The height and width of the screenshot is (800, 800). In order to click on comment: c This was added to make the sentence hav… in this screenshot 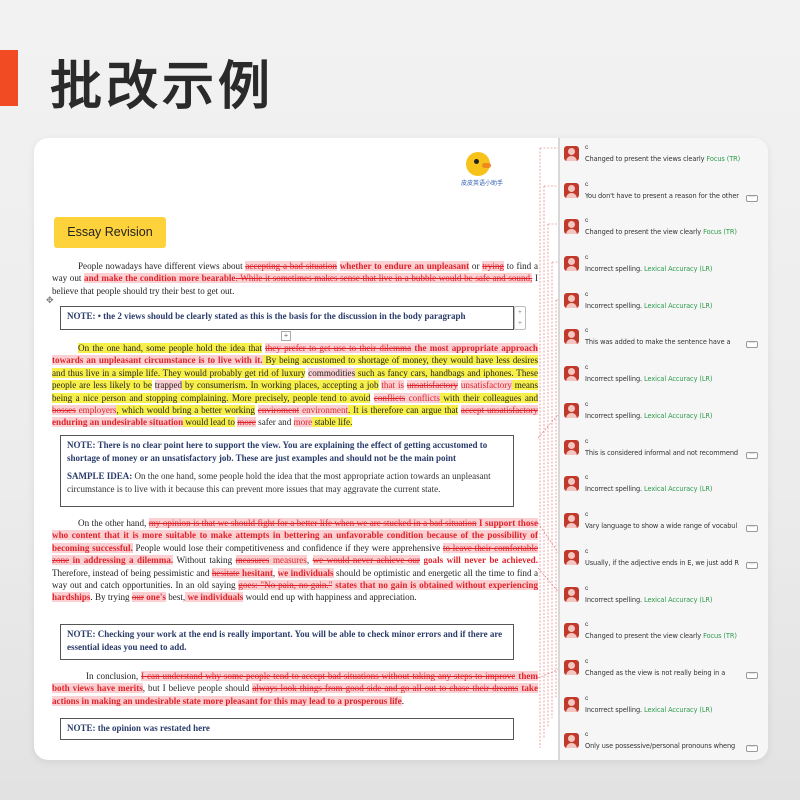, I will do `click(664, 338)`.